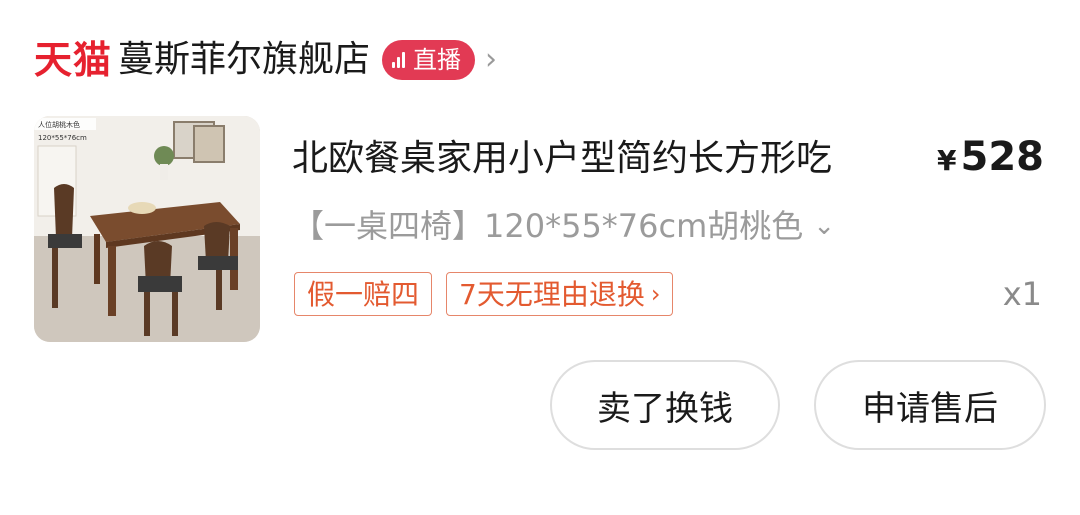  I want to click on after-sales-button: 申请售后, so click(930, 405).